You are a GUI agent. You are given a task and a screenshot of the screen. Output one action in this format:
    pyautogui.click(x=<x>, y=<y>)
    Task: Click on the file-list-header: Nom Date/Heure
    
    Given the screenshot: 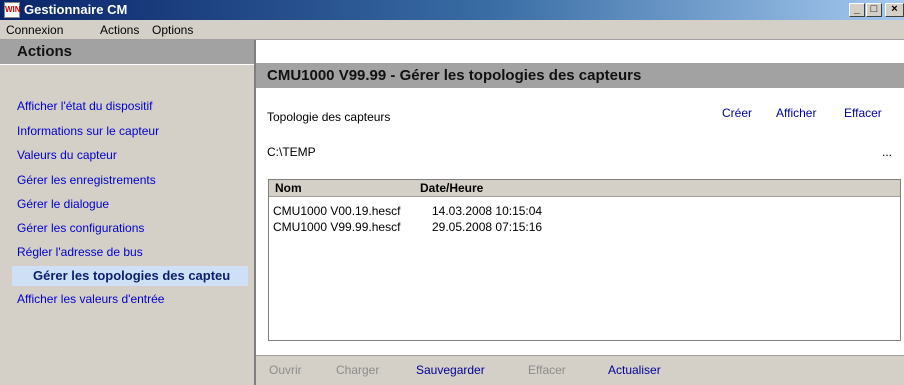 What is the action you would take?
    pyautogui.click(x=584, y=188)
    